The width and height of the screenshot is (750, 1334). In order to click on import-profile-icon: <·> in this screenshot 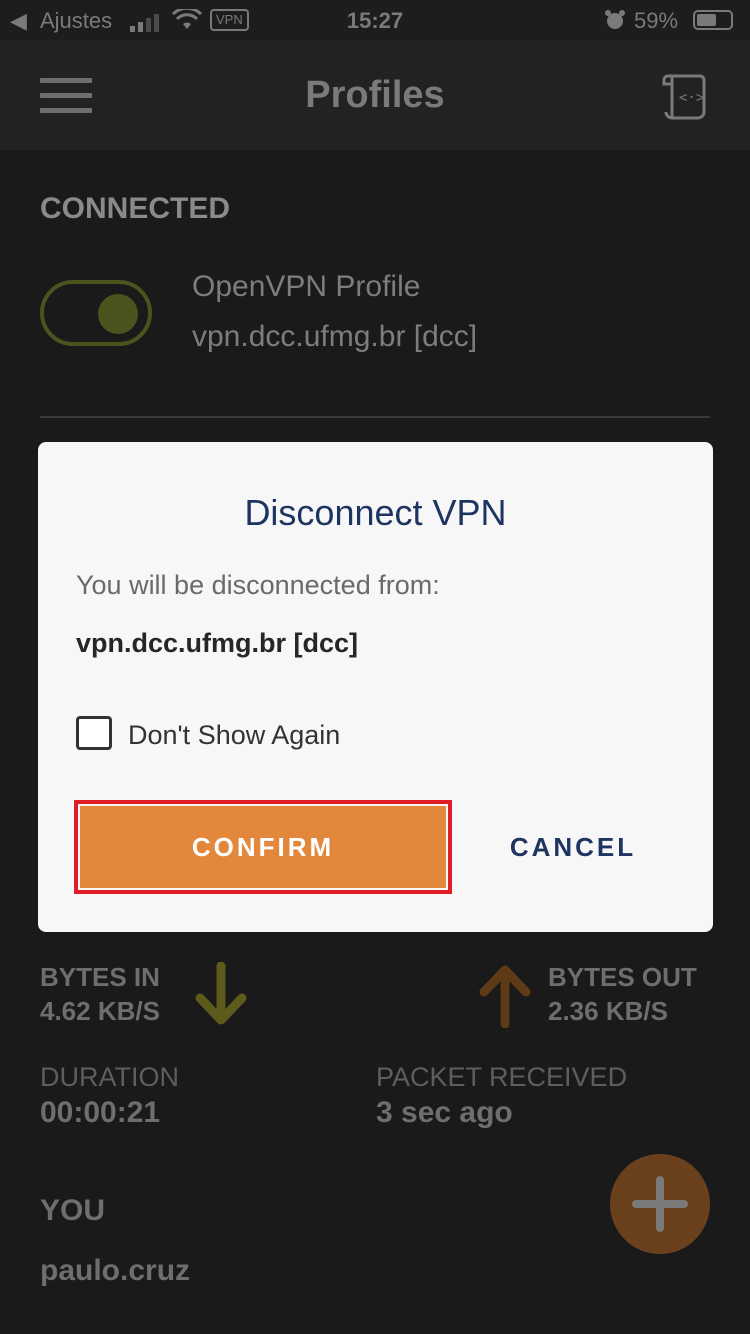, I will do `click(685, 96)`.